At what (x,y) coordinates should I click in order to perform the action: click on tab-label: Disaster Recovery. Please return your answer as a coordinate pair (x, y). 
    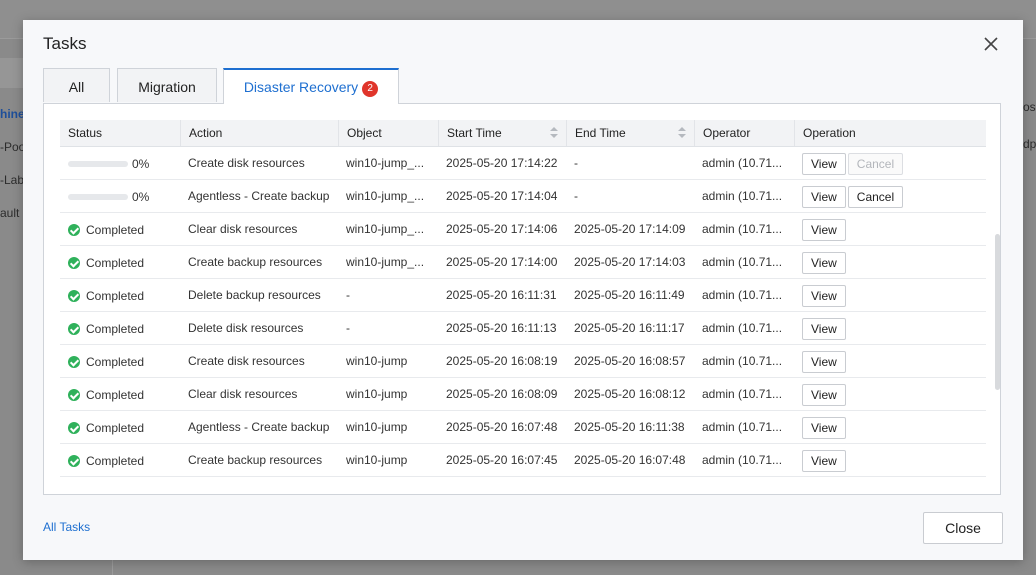
    Looking at the image, I should click on (301, 87).